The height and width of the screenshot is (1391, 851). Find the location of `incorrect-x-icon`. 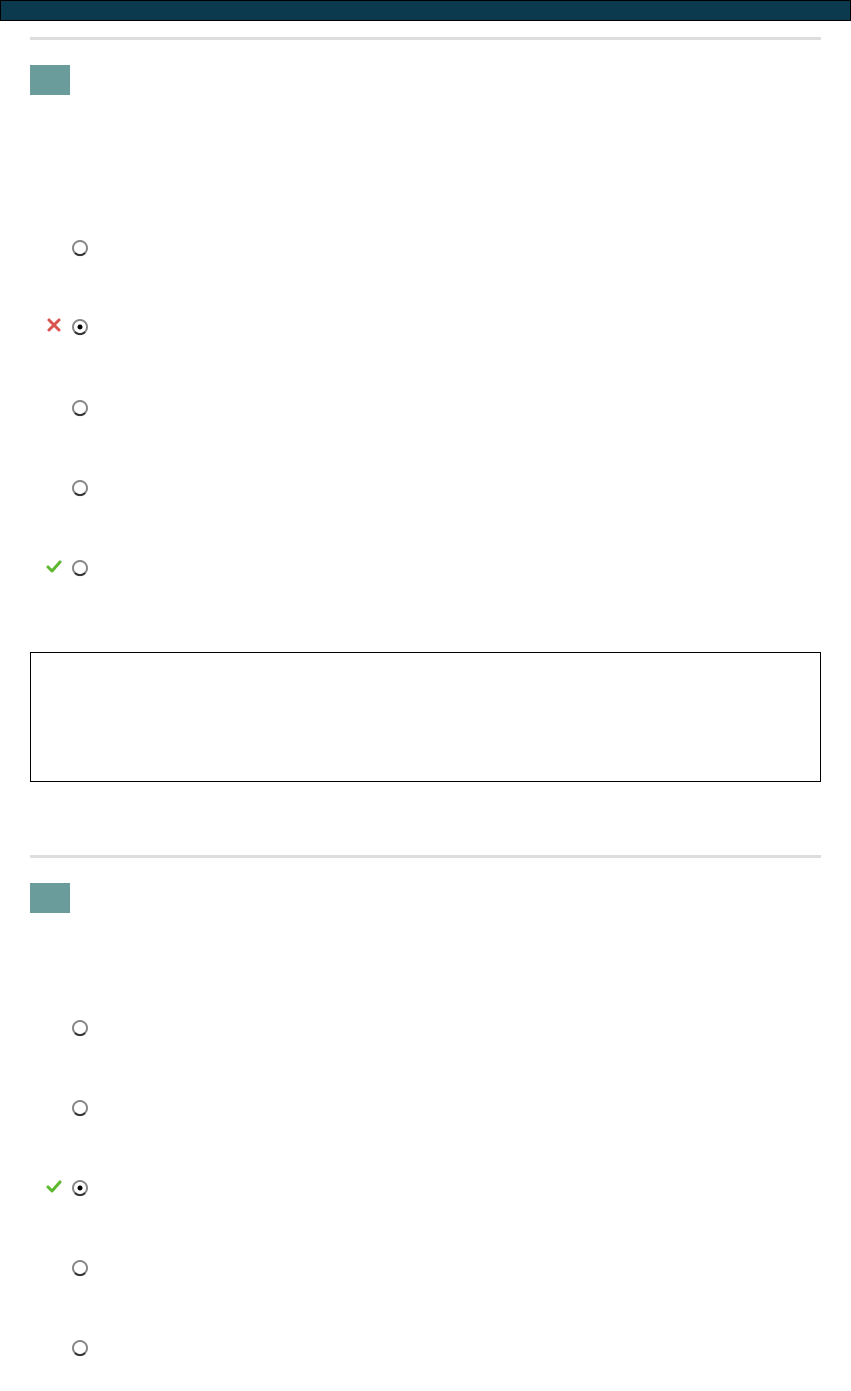

incorrect-x-icon is located at coordinates (54, 325).